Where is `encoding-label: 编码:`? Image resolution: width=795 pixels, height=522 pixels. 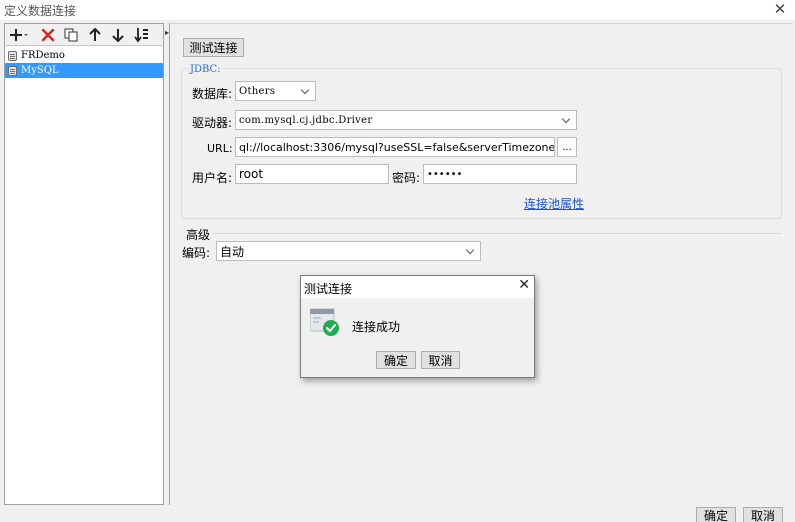
encoding-label: 编码: is located at coordinates (196, 253).